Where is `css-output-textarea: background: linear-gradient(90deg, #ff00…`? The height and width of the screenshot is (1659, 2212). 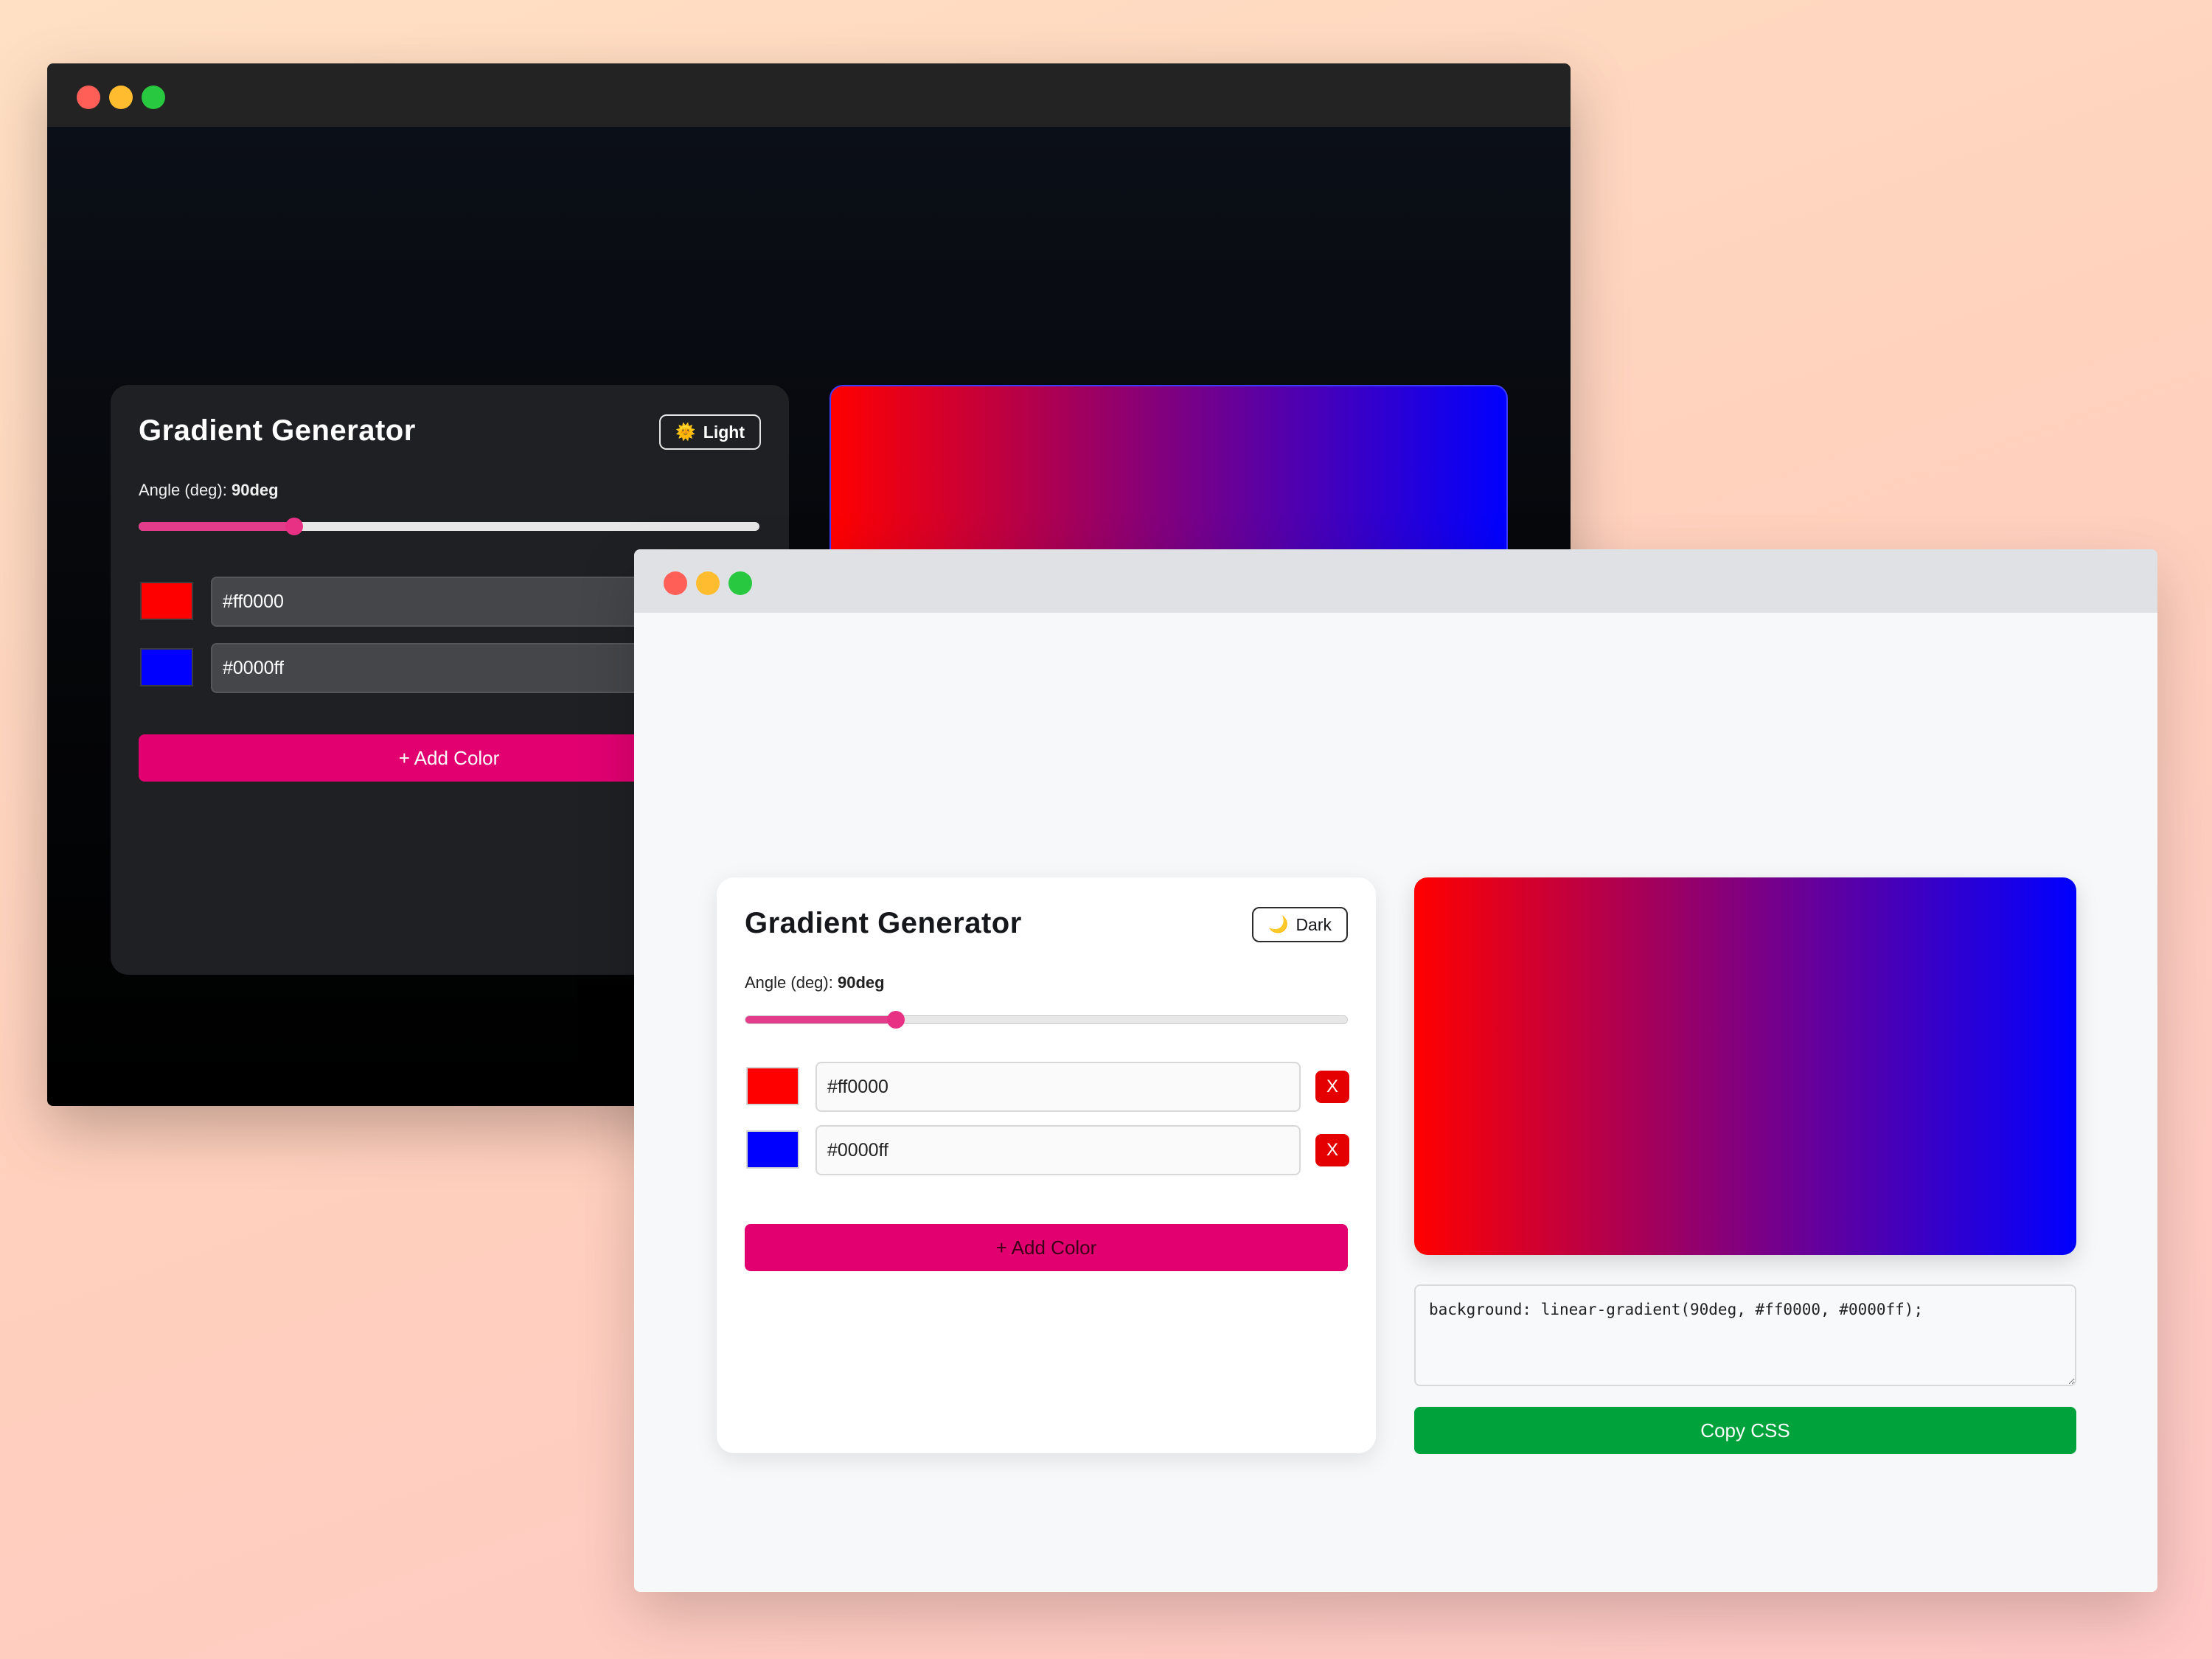 css-output-textarea: background: linear-gradient(90deg, #ff00… is located at coordinates (1745, 1335).